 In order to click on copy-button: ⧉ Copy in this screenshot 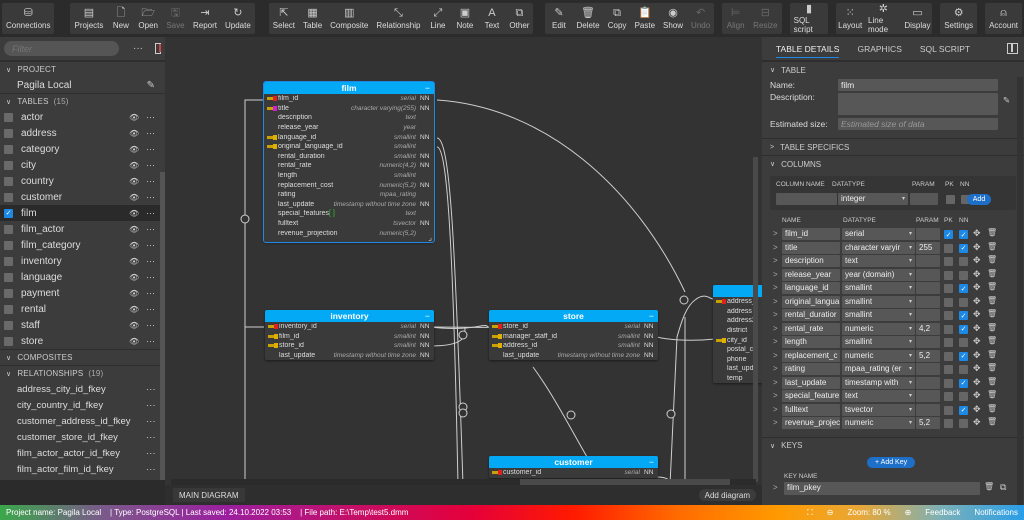, I will do `click(617, 18)`.